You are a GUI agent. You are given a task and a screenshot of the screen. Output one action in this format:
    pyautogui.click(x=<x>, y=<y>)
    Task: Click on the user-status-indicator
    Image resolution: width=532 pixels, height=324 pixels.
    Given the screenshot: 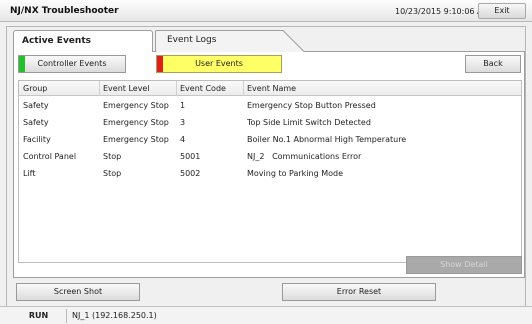 What is the action you would take?
    pyautogui.click(x=160, y=64)
    